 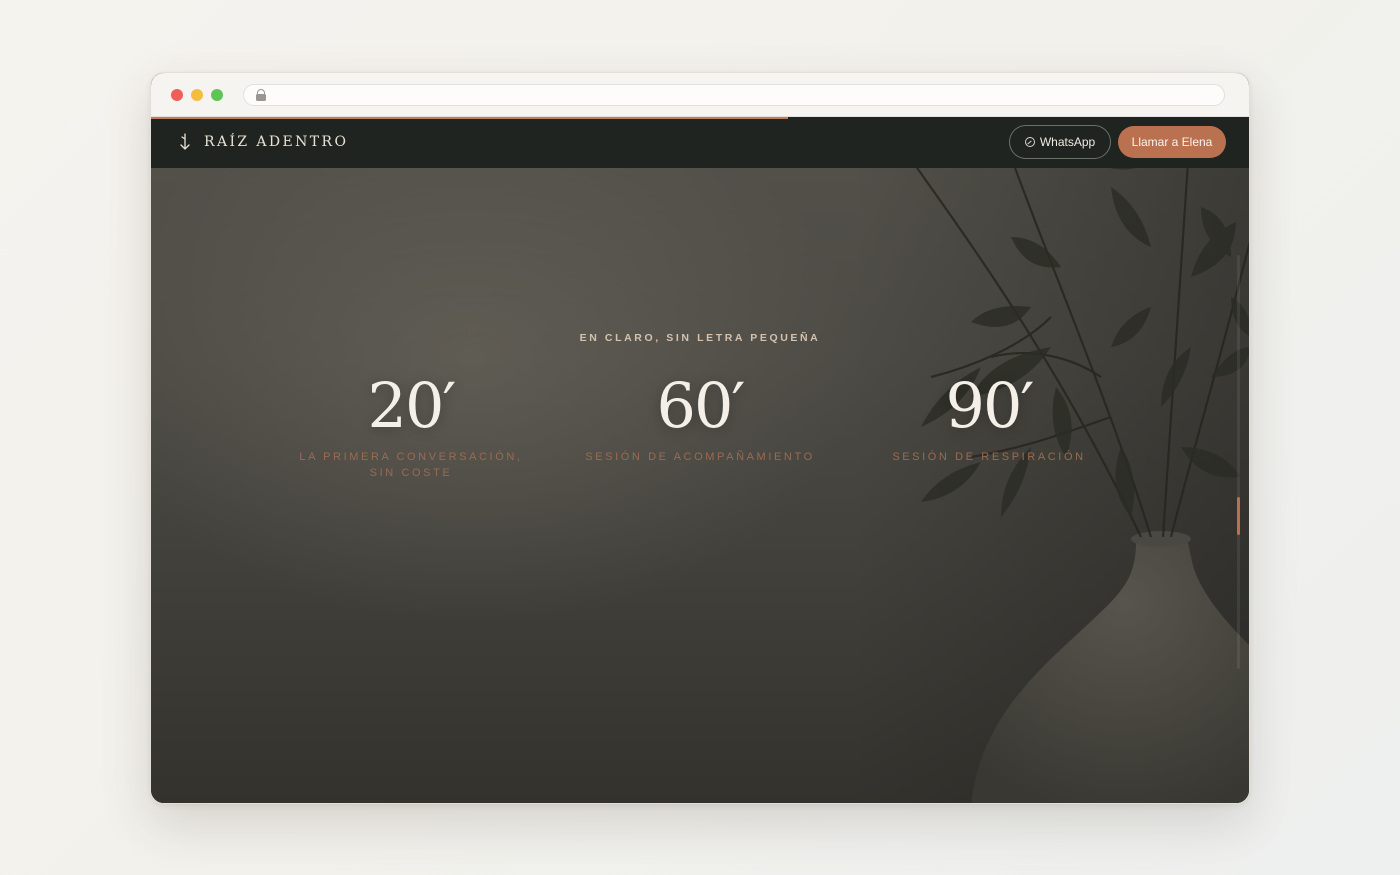 I want to click on stat-label: SESIÓN DE ACOMPAÑAMIENTO, so click(x=700, y=457).